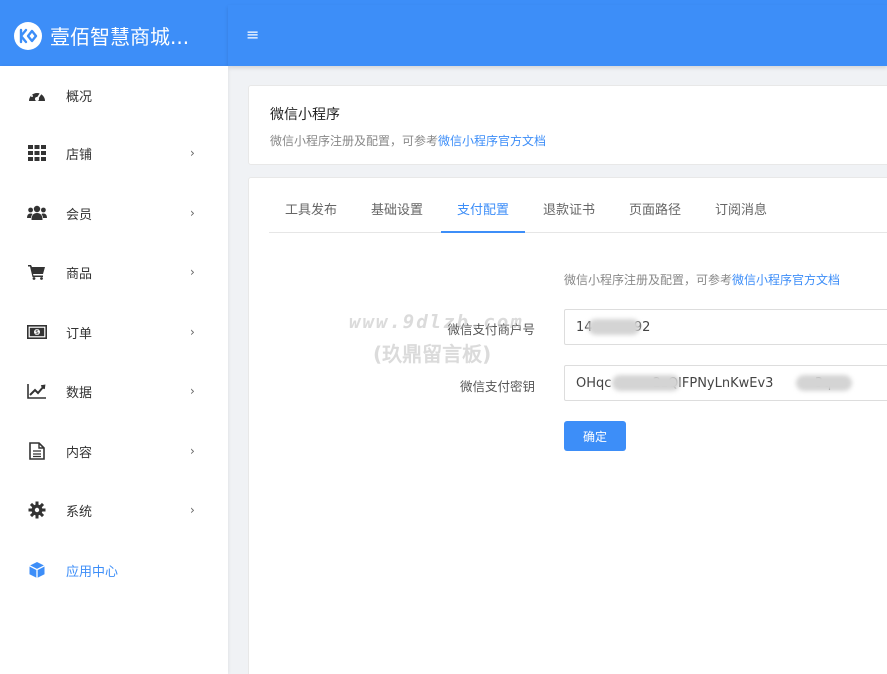 This screenshot has width=887, height=674. I want to click on pay-secret-label: 微信支付密钥, so click(497, 386).